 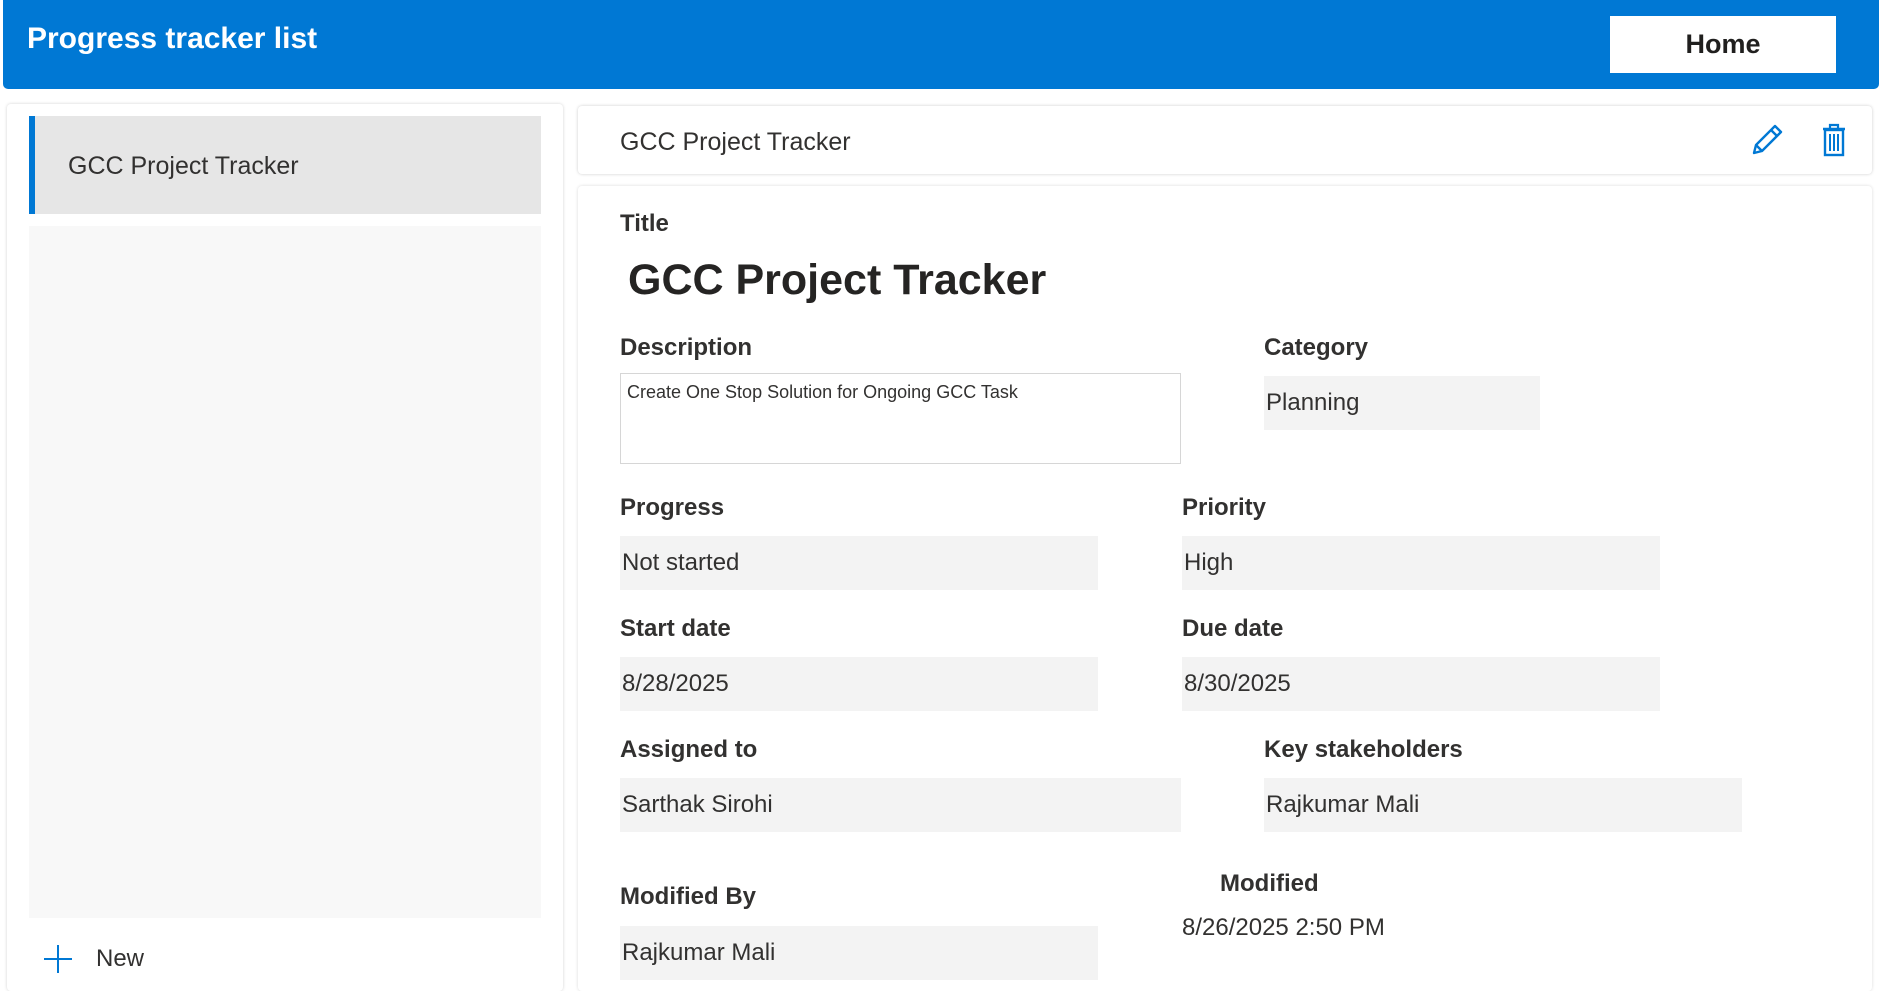 I want to click on priority-label: Priority, so click(x=1224, y=507).